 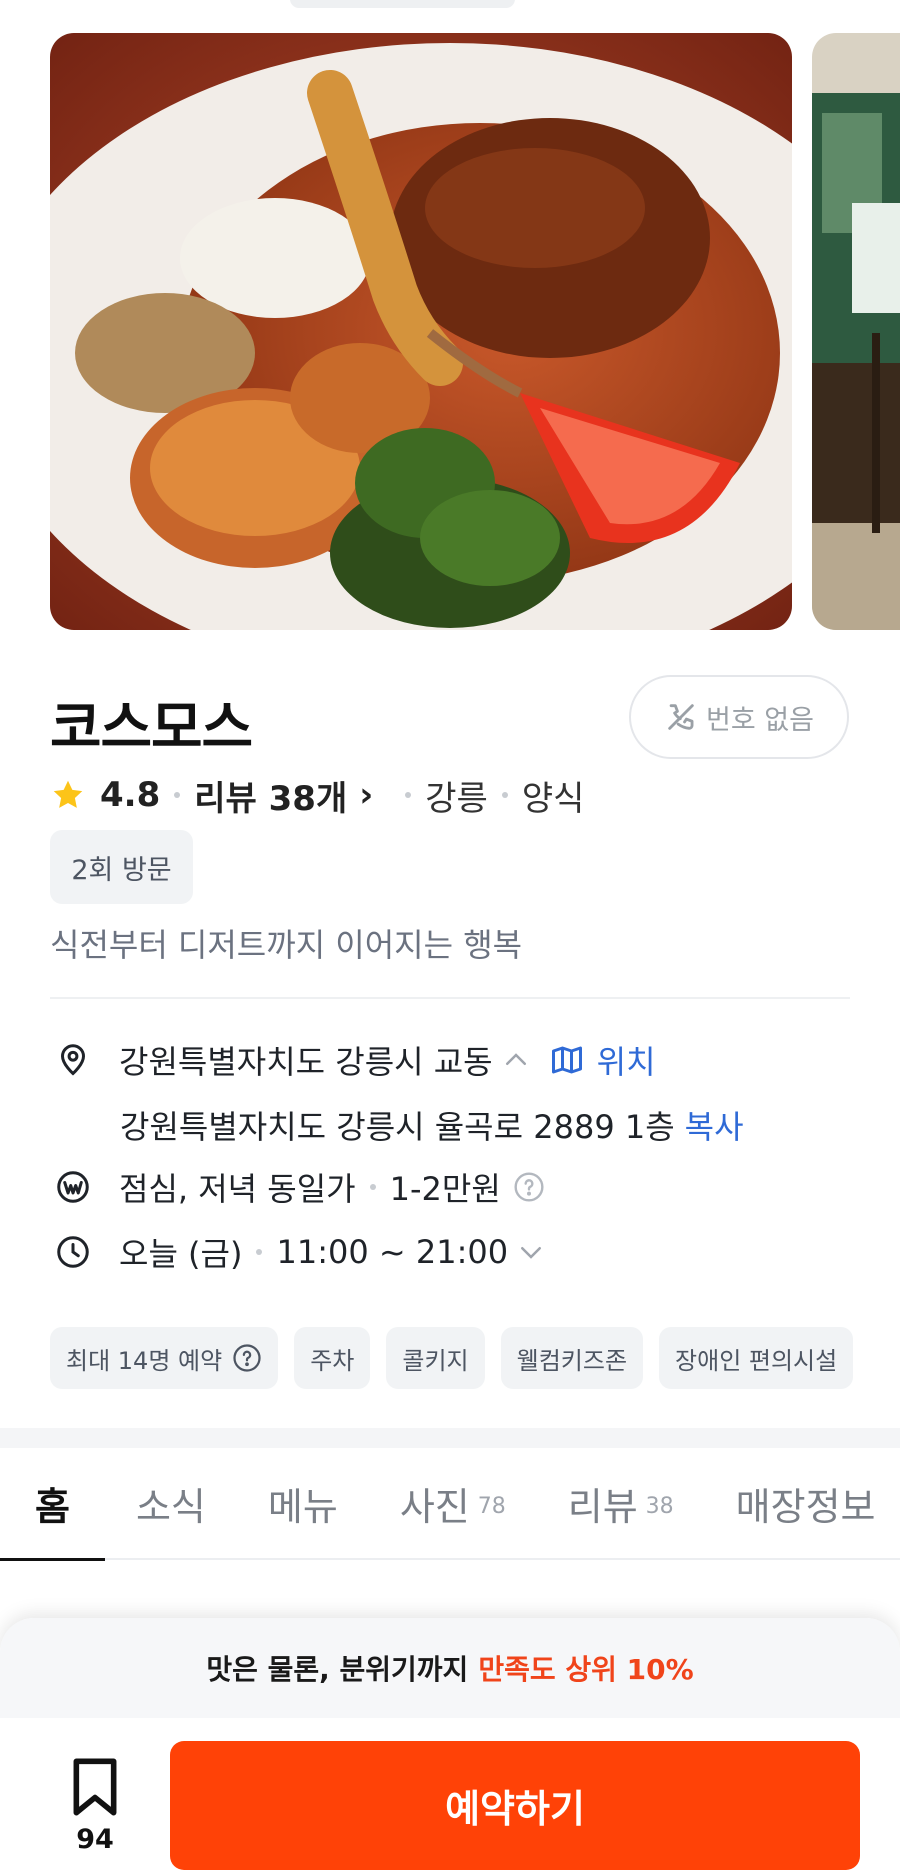 I want to click on tab-home: 홈, so click(x=52, y=1504).